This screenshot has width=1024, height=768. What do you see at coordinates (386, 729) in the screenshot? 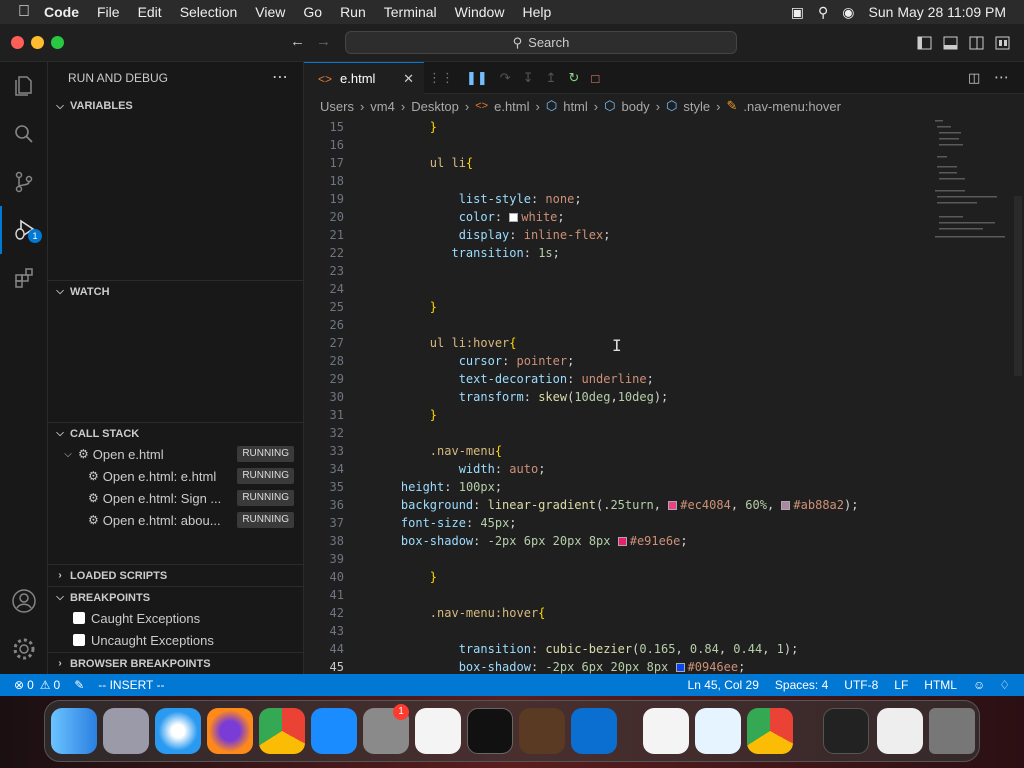
I see `system-settings-icon: 1` at bounding box center [386, 729].